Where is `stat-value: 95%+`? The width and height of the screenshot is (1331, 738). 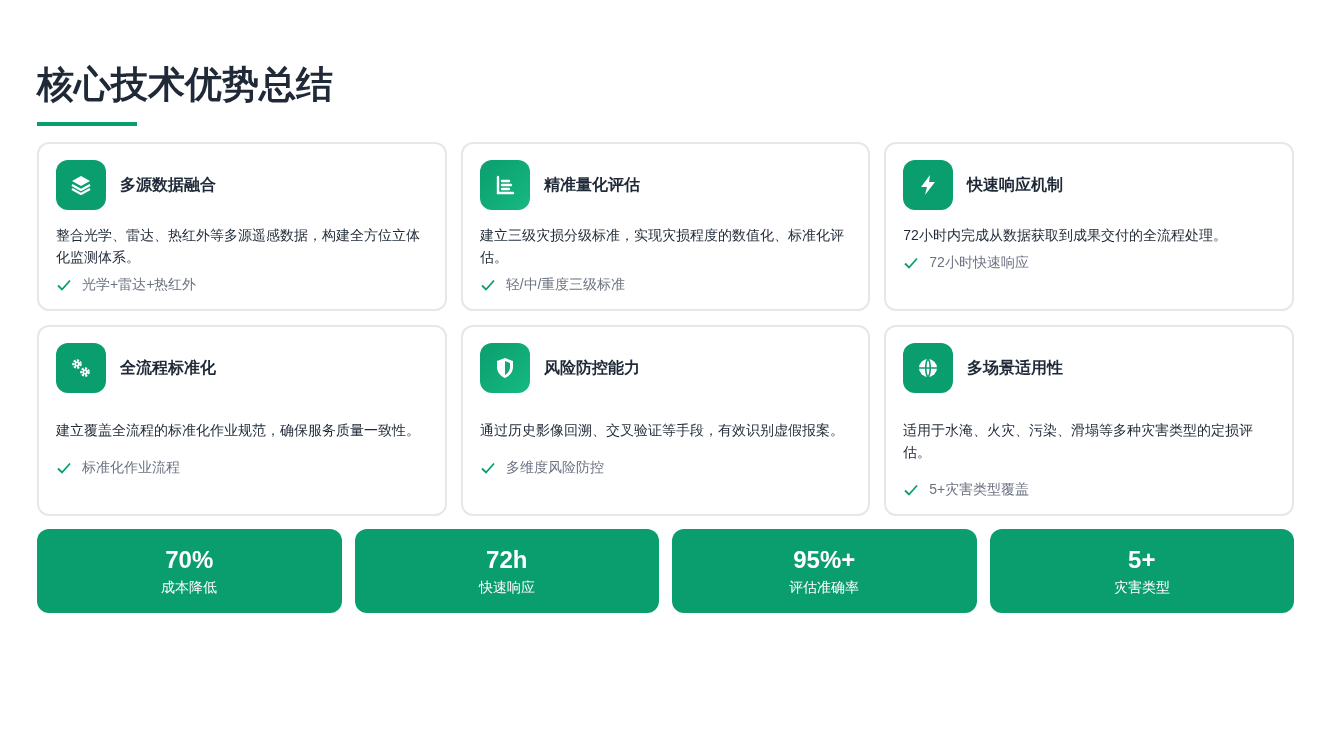 stat-value: 95%+ is located at coordinates (824, 560).